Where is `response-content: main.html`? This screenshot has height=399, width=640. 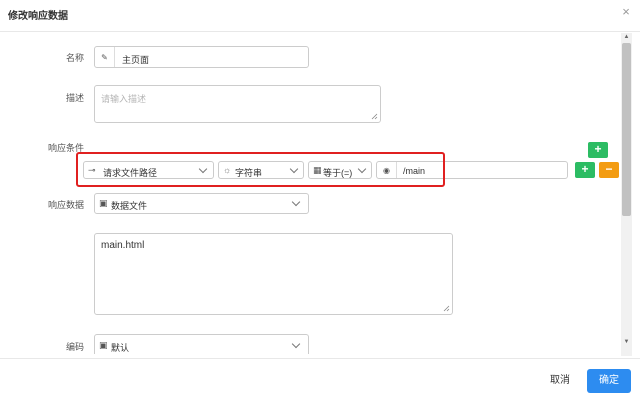
response-content: main.html is located at coordinates (123, 245).